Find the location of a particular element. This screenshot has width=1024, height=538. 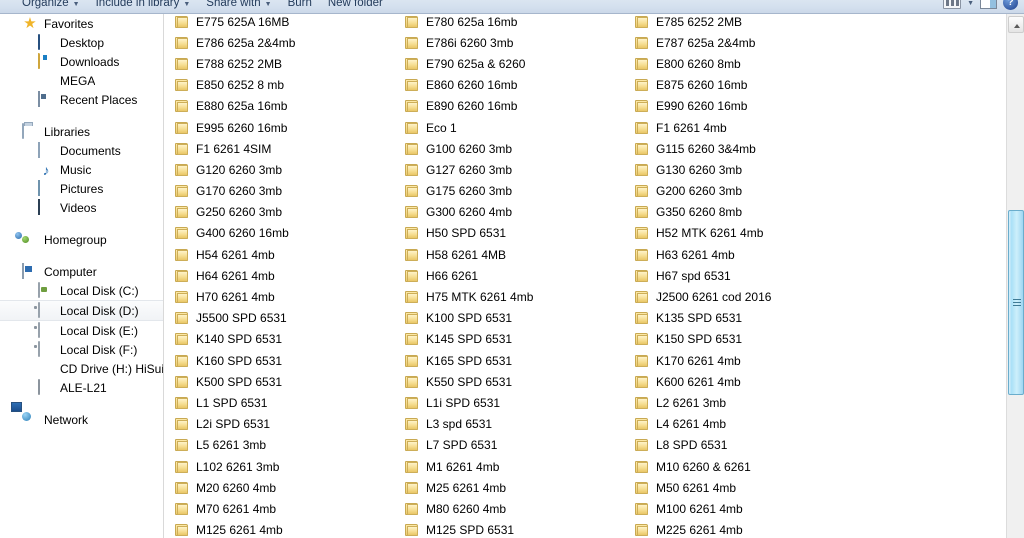

file-list-item: M80 6260 4mb is located at coordinates (519, 508).